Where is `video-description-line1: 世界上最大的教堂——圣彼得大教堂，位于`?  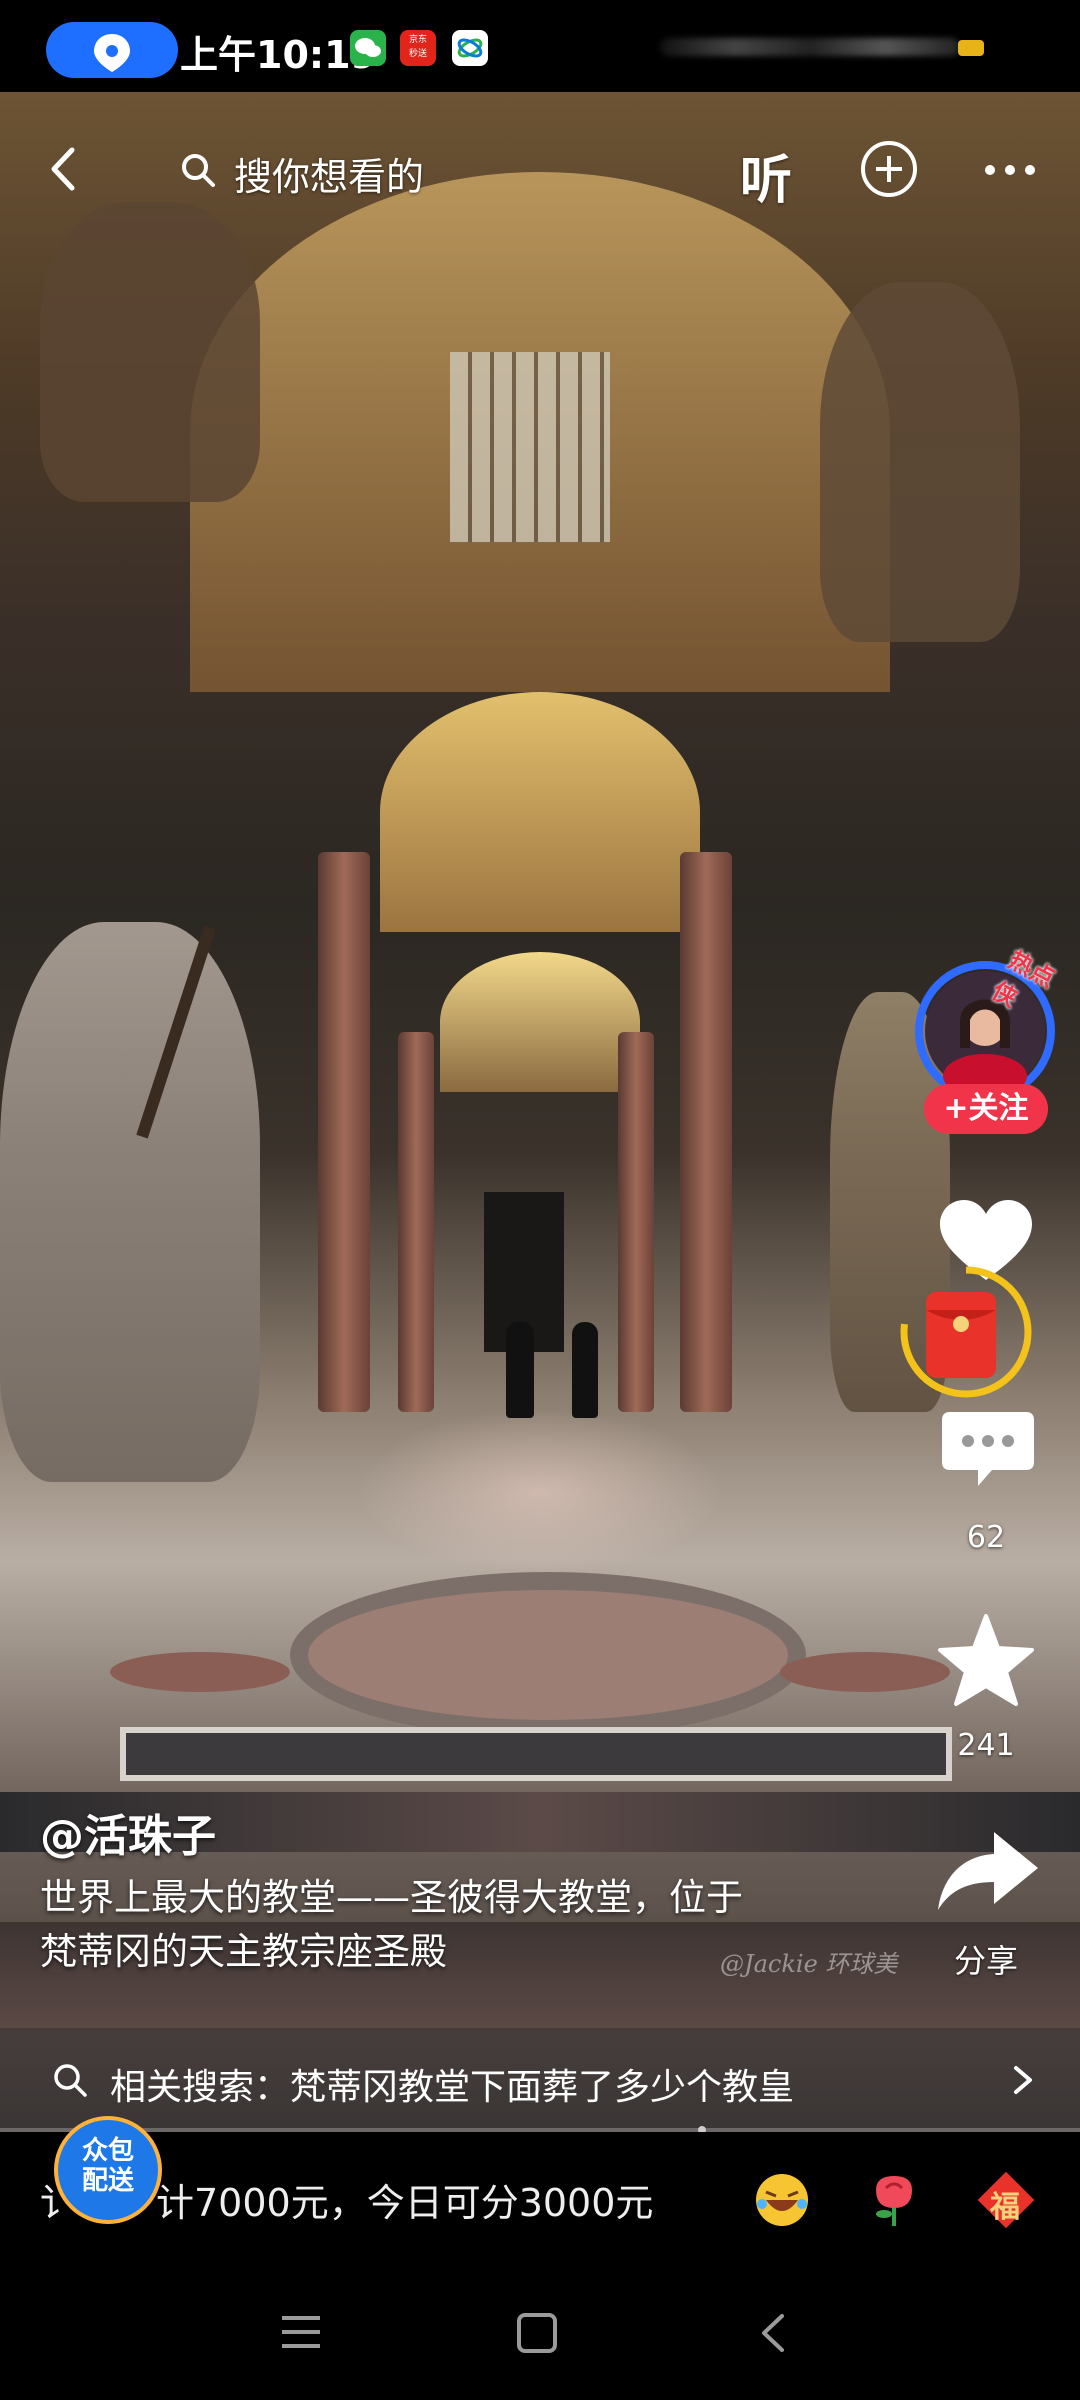
video-description-line1: 世界上最大的教堂——圣彼得大教堂，位于 is located at coordinates (391, 1897).